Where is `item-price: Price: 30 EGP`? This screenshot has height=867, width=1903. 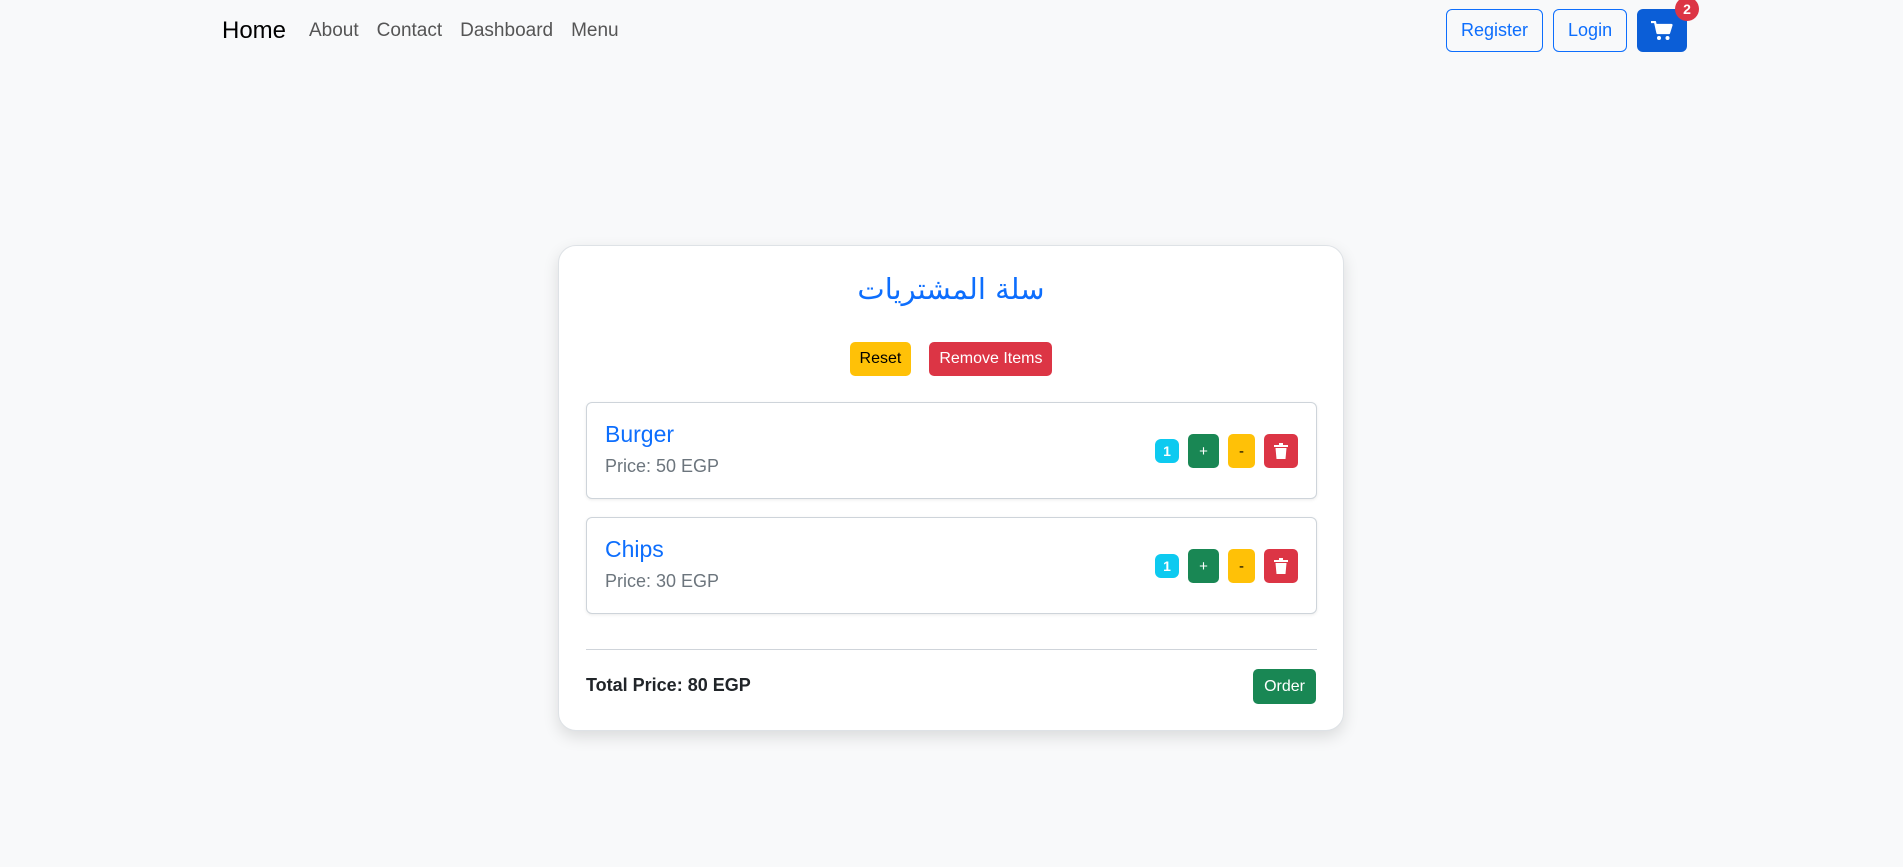 item-price: Price: 30 EGP is located at coordinates (662, 581).